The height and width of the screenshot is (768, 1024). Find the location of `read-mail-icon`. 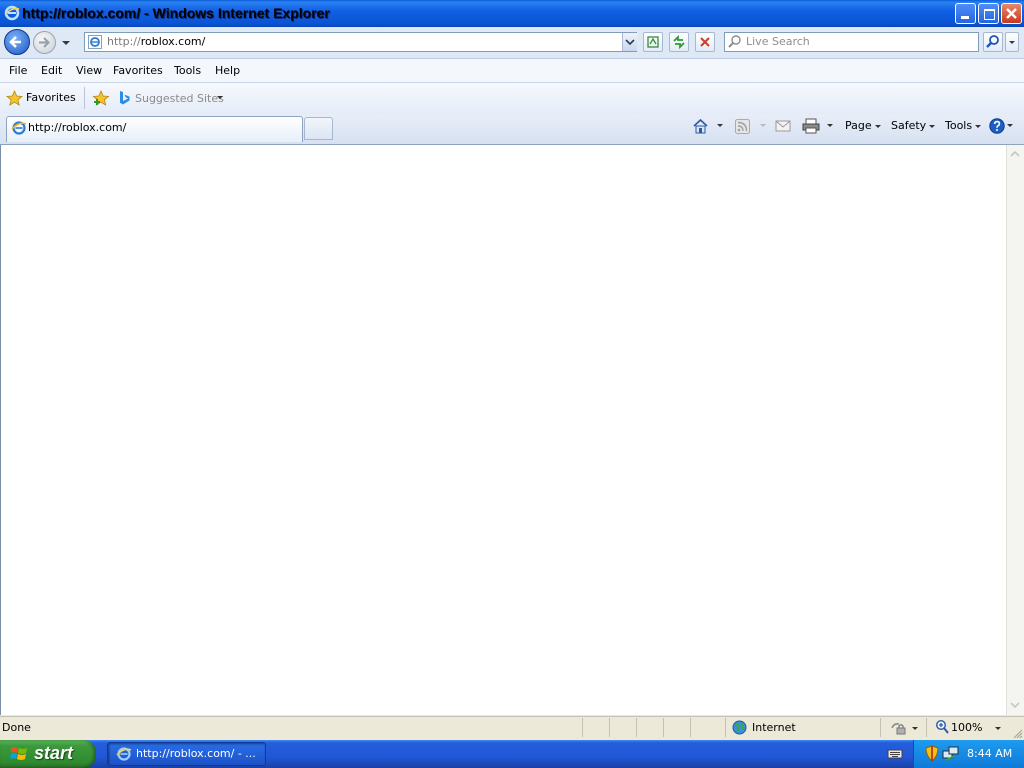

read-mail-icon is located at coordinates (783, 126).